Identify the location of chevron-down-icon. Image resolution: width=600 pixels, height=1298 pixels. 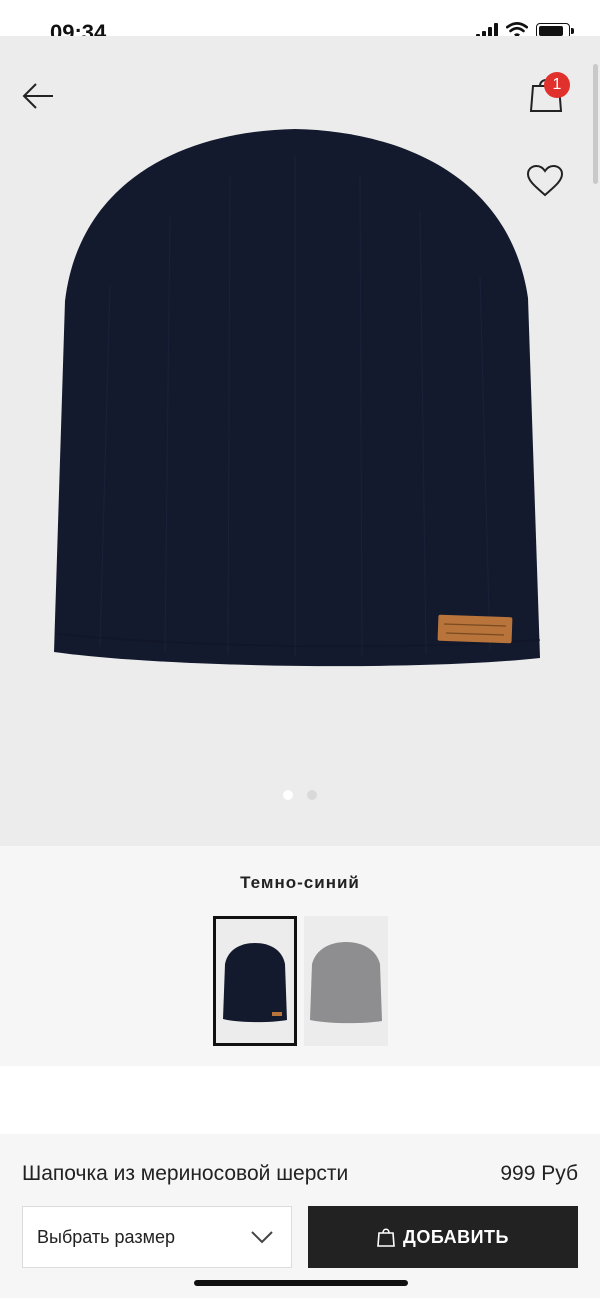
(262, 1237).